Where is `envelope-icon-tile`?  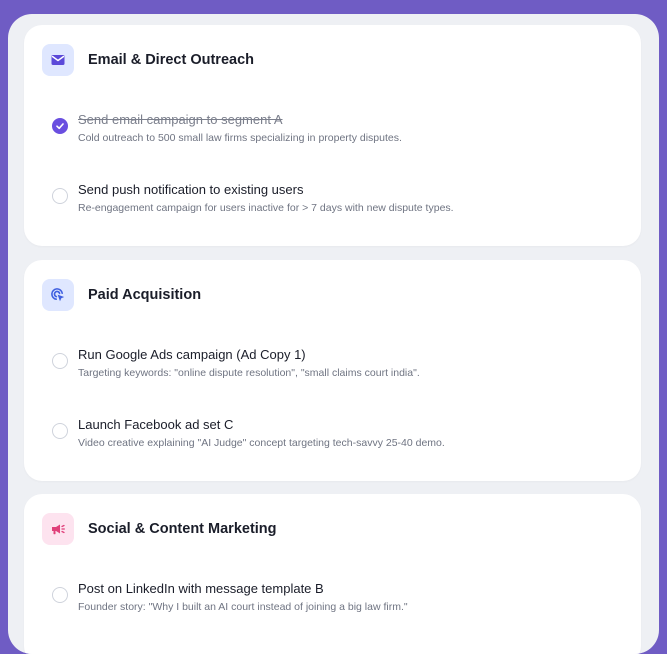 envelope-icon-tile is located at coordinates (58, 60).